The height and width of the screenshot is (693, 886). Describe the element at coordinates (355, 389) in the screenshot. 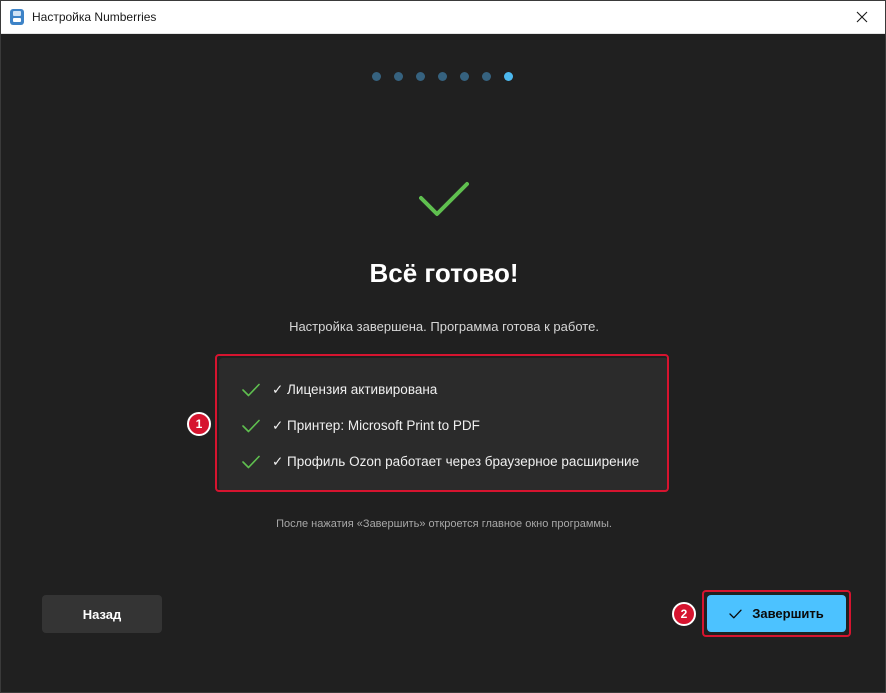

I see `summary-item-label: ✓ Лицензия активирована` at that location.